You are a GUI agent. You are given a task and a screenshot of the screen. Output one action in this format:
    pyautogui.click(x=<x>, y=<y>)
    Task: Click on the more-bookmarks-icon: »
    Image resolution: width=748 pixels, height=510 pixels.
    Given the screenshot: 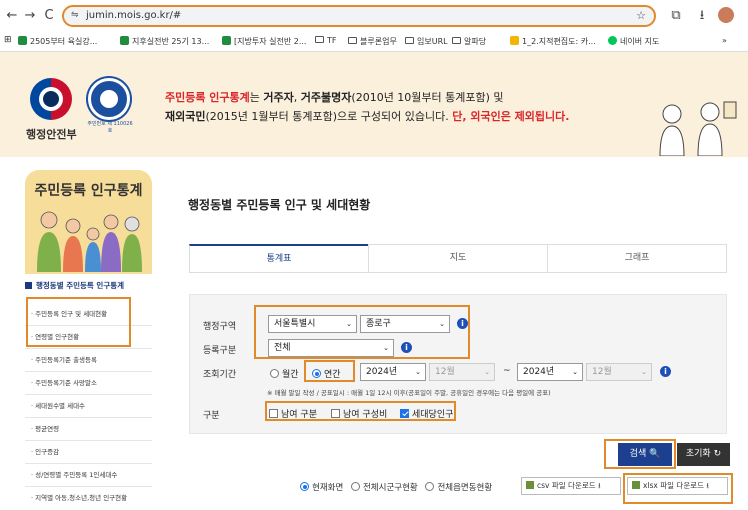 What is the action you would take?
    pyautogui.click(x=724, y=40)
    